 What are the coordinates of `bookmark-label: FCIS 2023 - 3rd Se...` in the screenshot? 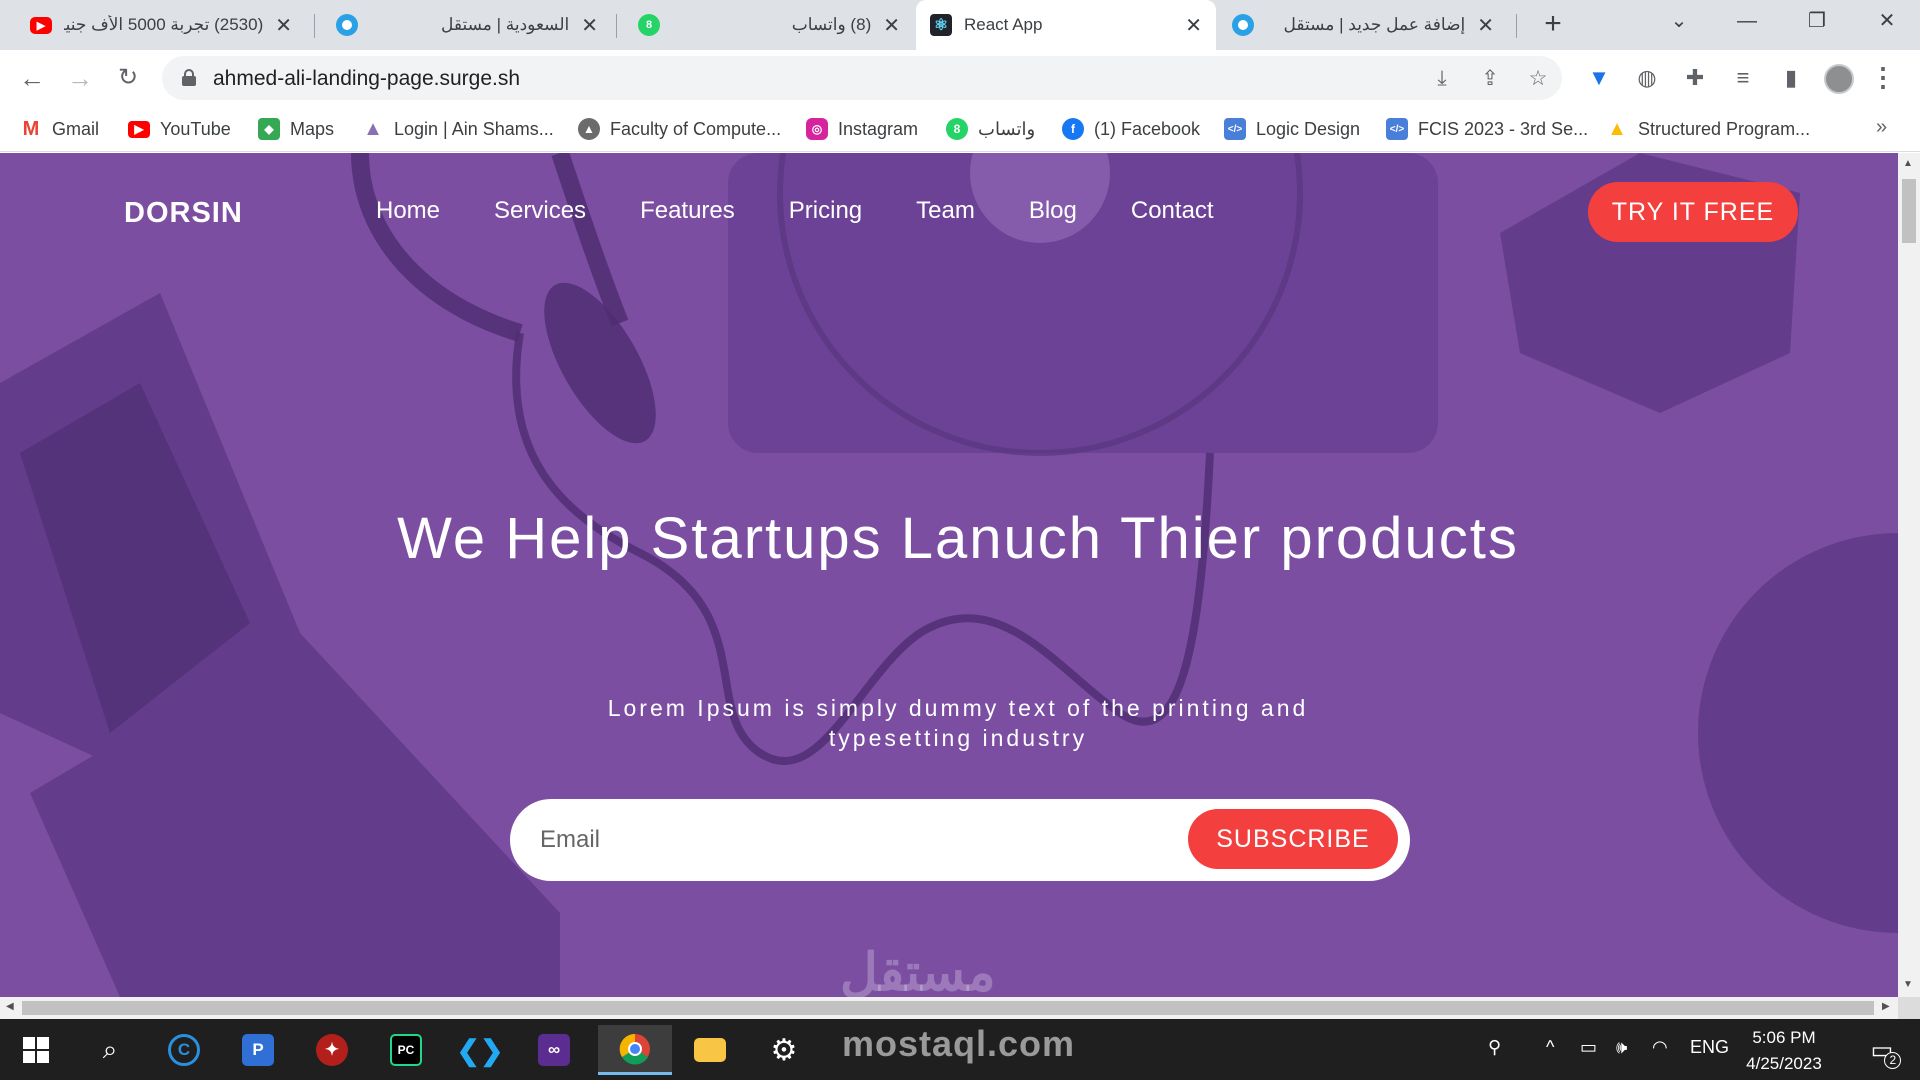 It's located at (1503, 128).